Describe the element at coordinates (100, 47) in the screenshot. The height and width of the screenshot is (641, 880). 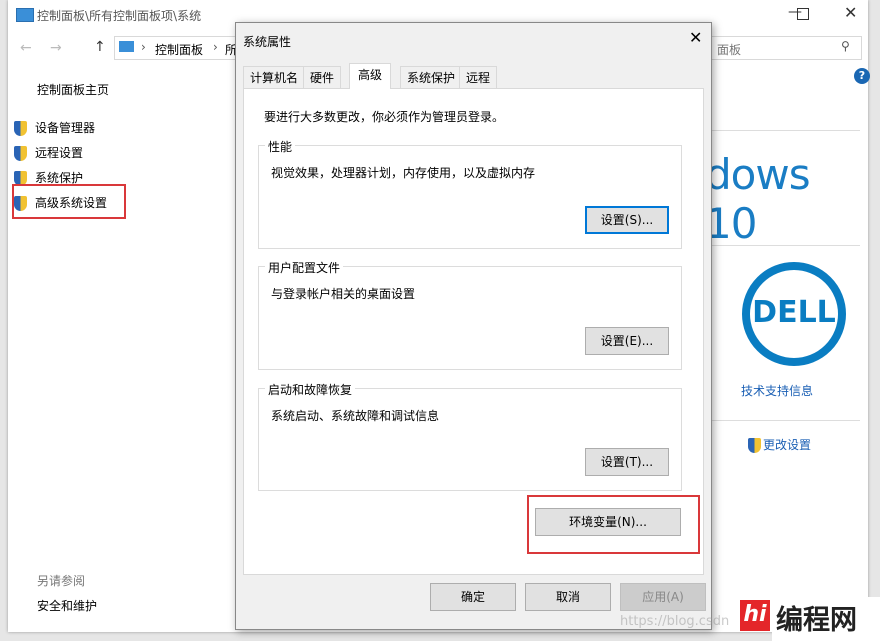
I see `up-button: ↑` at that location.